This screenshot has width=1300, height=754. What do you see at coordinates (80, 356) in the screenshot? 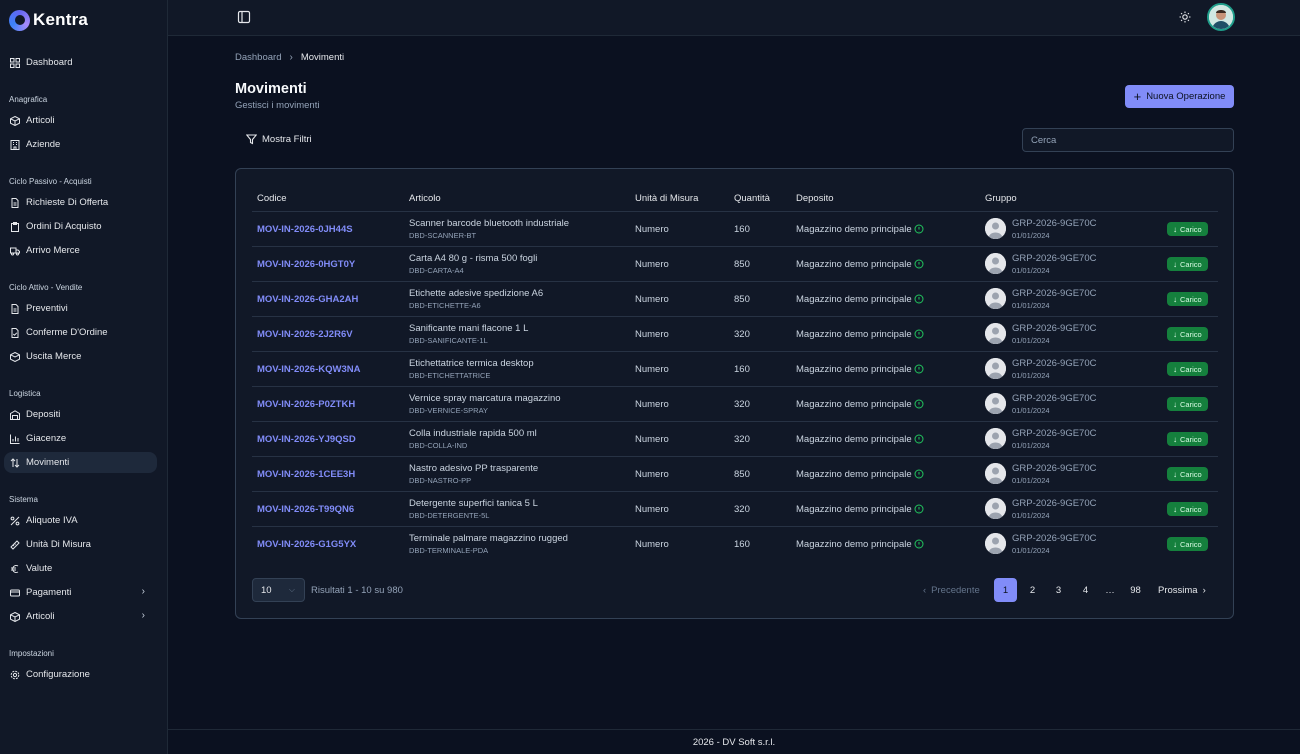
I see `sidebar-item-uscita-merce: Uscita Merce` at bounding box center [80, 356].